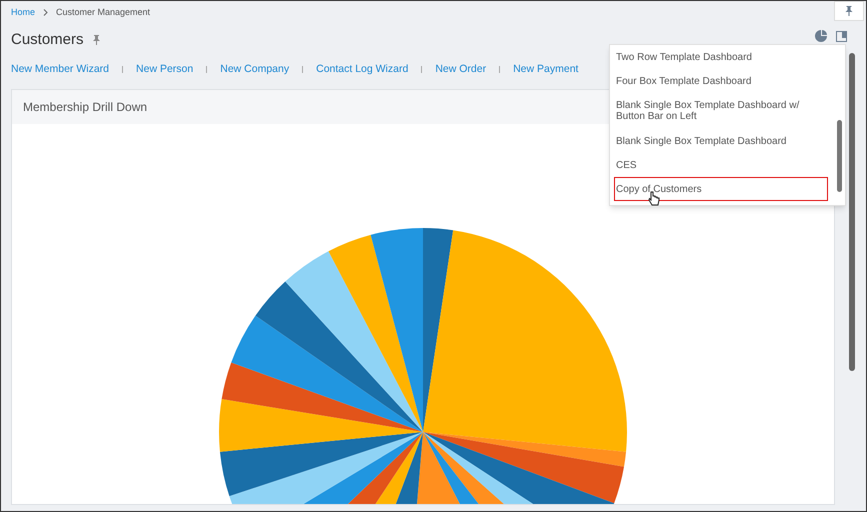 The height and width of the screenshot is (512, 867). Describe the element at coordinates (460, 70) in the screenshot. I see `action-link: New Order` at that location.